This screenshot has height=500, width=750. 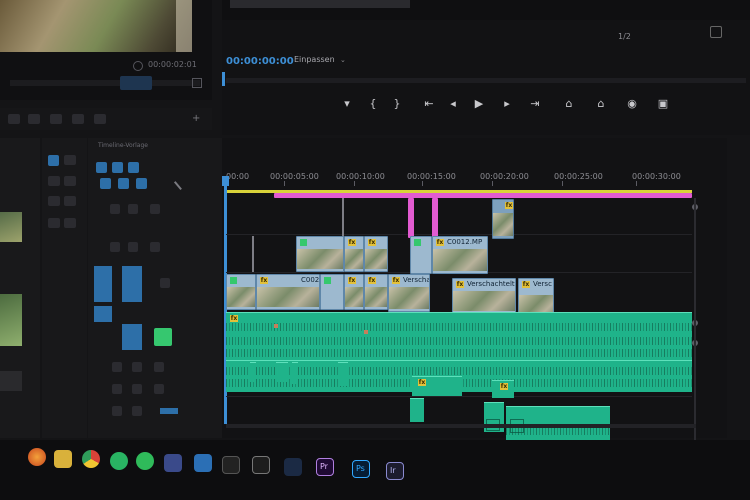 What do you see at coordinates (141, 183) in the screenshot?
I see `toggle-icon` at bounding box center [141, 183].